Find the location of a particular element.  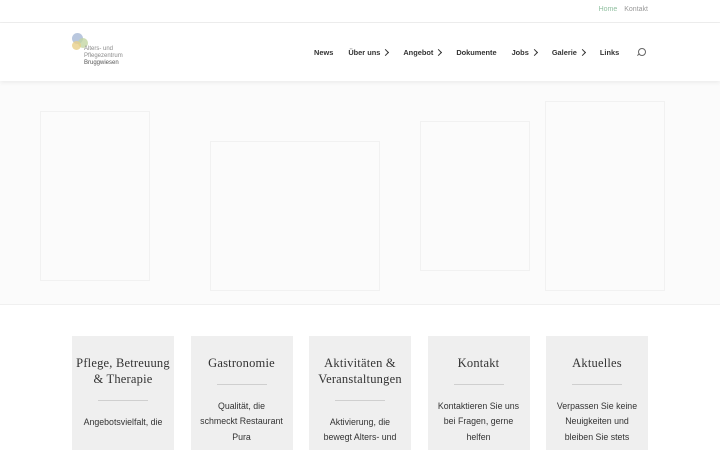

logo-line-2: Pflegezentrum is located at coordinates (103, 56).